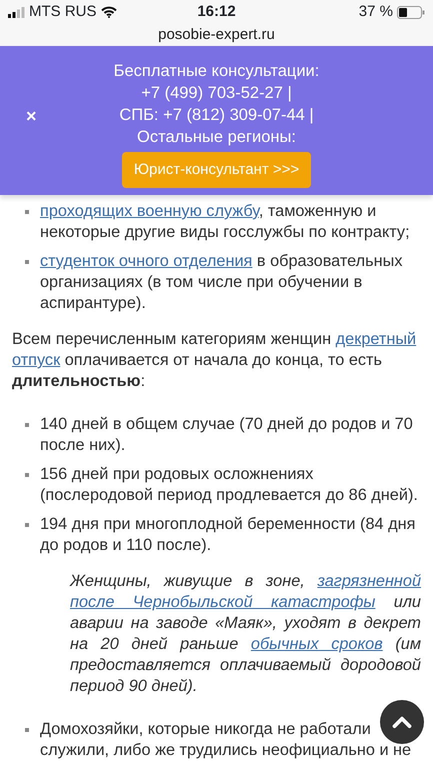 The image size is (433, 770). Describe the element at coordinates (216, 12) in the screenshot. I see `clock-time: 16:12` at that location.